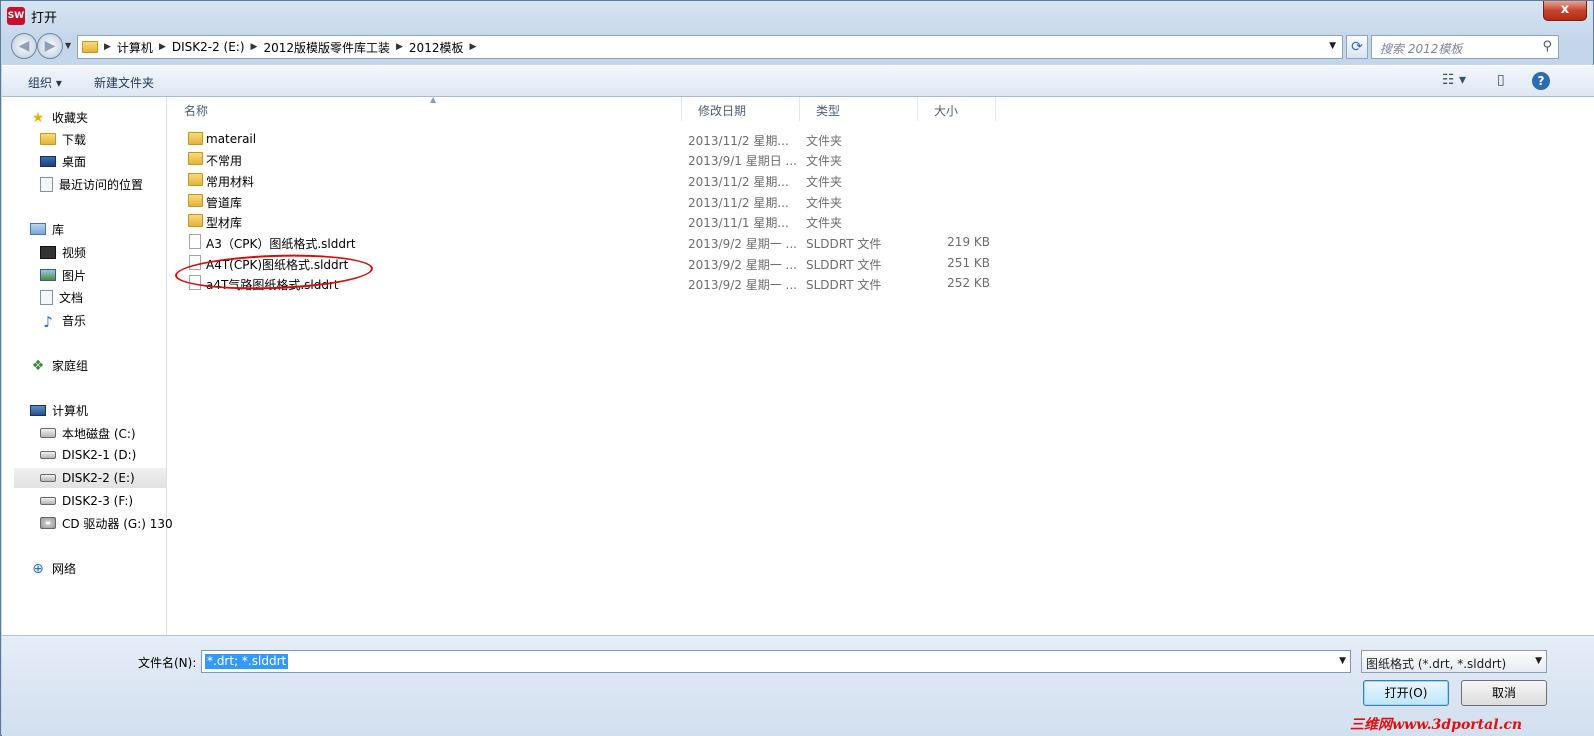 The width and height of the screenshot is (1594, 736). What do you see at coordinates (968, 283) in the screenshot?
I see `file-size: 252 KB` at bounding box center [968, 283].